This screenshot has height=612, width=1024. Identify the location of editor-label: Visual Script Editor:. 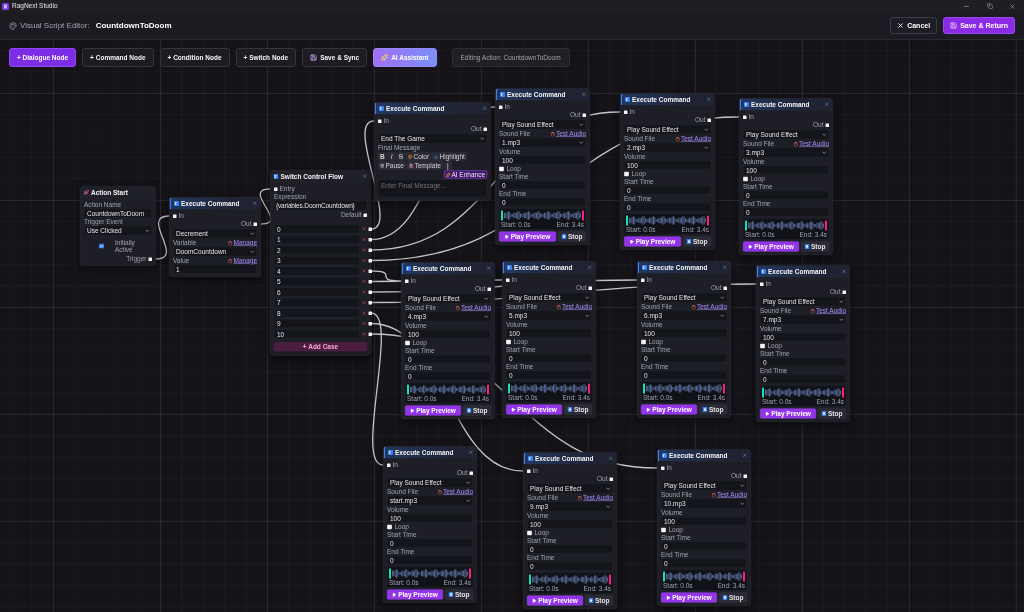
(55, 25).